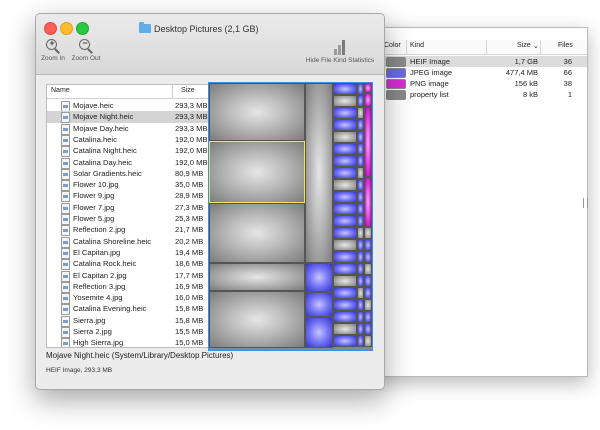 Image resolution: width=600 pixels, height=430 pixels. Describe the element at coordinates (60, 90) in the screenshot. I see `name-column-header: Name` at that location.